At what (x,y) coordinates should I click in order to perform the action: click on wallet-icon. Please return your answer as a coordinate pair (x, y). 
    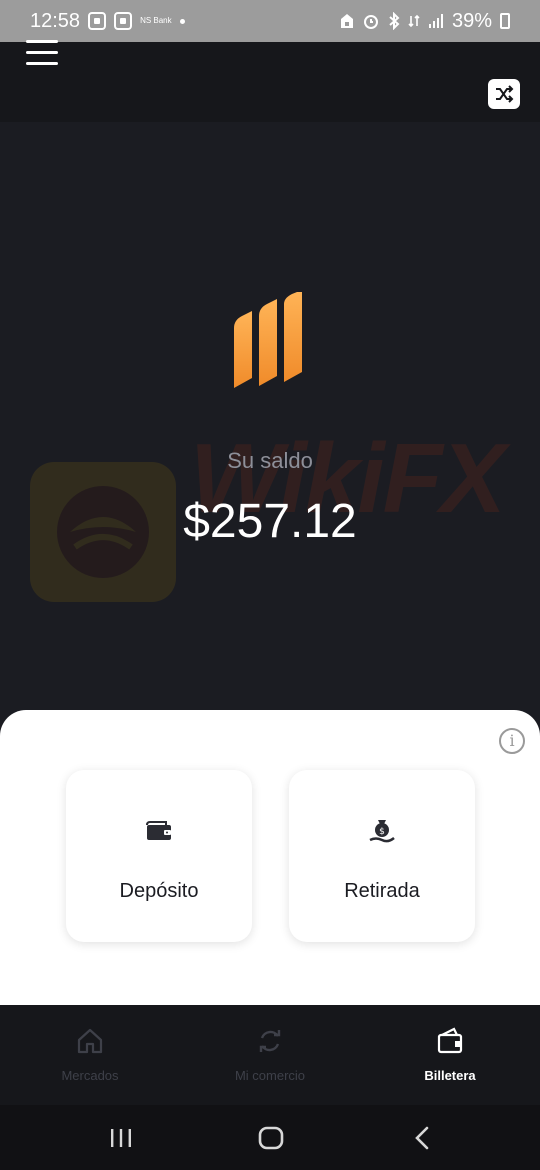
    Looking at the image, I should click on (158, 830).